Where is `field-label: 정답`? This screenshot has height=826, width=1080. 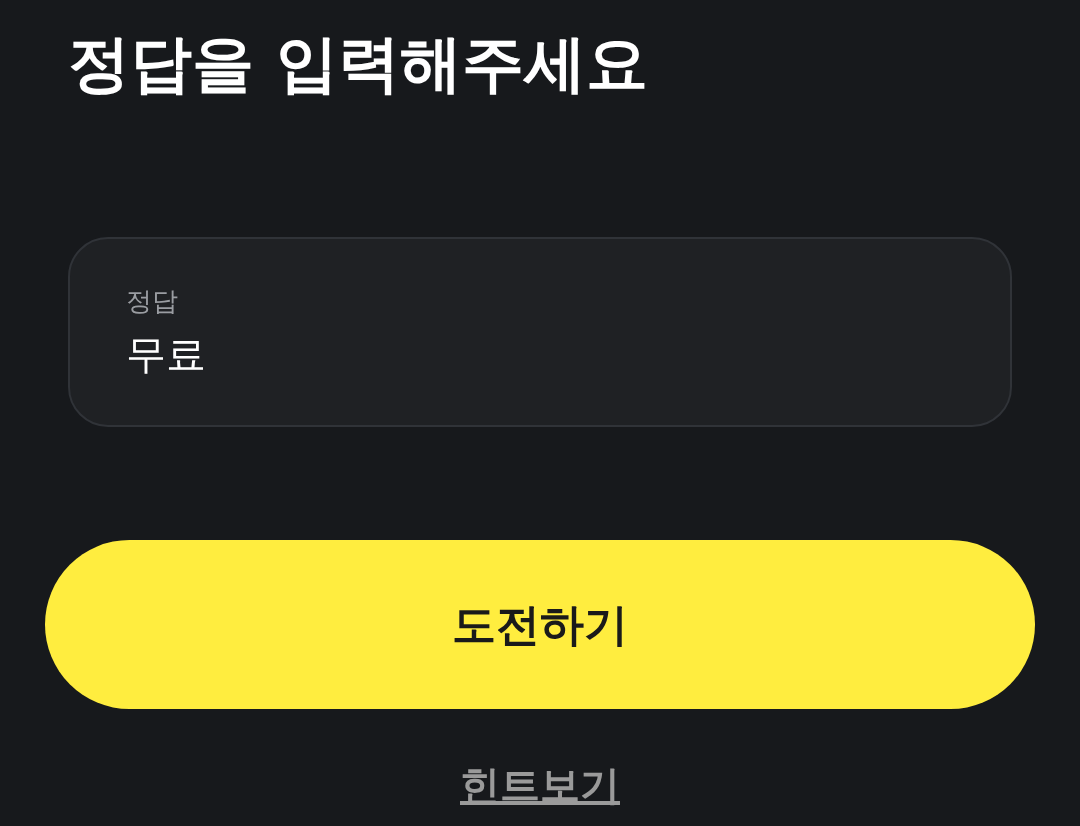 field-label: 정답 is located at coordinates (152, 301).